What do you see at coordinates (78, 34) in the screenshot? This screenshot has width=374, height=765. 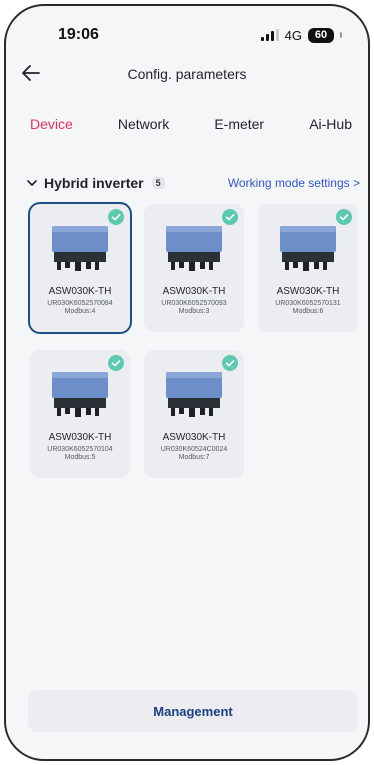 I see `status-time: 19:06` at bounding box center [78, 34].